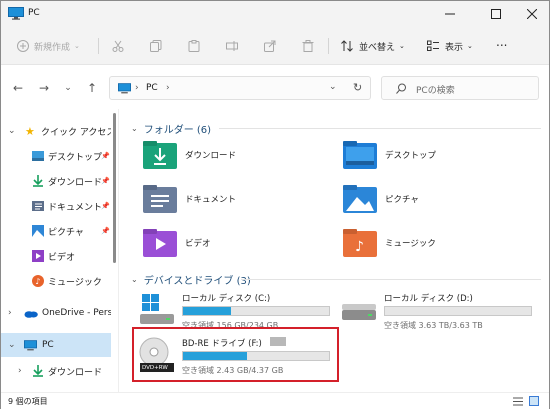  I want to click on sidebar-item-label: デスクトップ, so click(75, 157).